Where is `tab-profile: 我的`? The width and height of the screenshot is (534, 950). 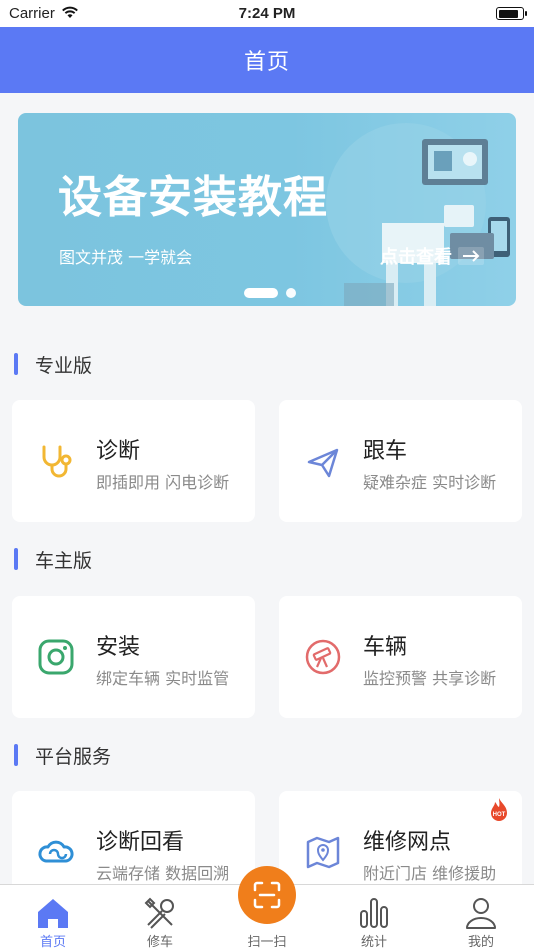
tab-profile: 我的 is located at coordinates (481, 917).